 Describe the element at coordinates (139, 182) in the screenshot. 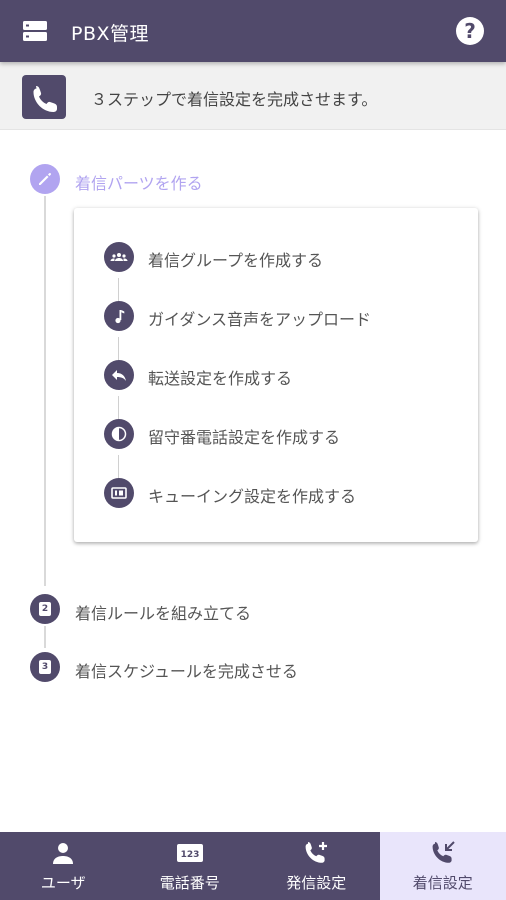

I see `step-1-label: 着信パーツを作る` at that location.